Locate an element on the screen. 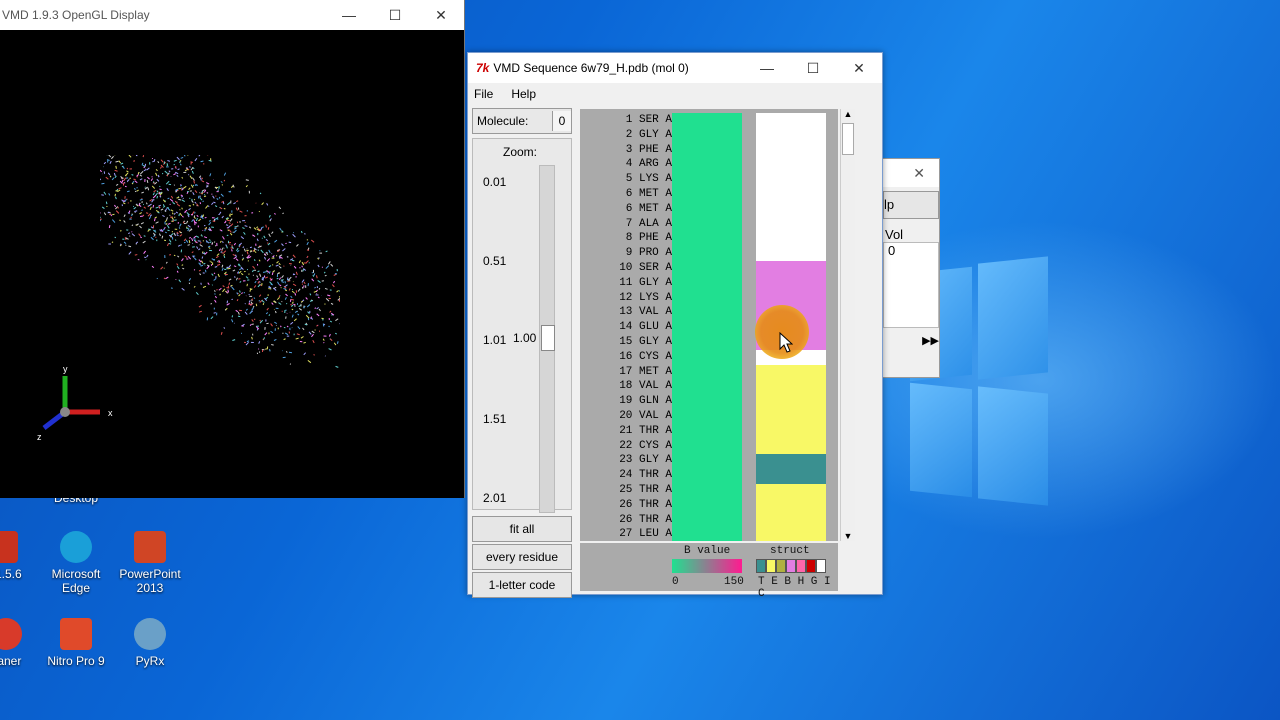 This screenshot has width=1280, height=720. desktop-icon-label: PyRx is located at coordinates (150, 661).